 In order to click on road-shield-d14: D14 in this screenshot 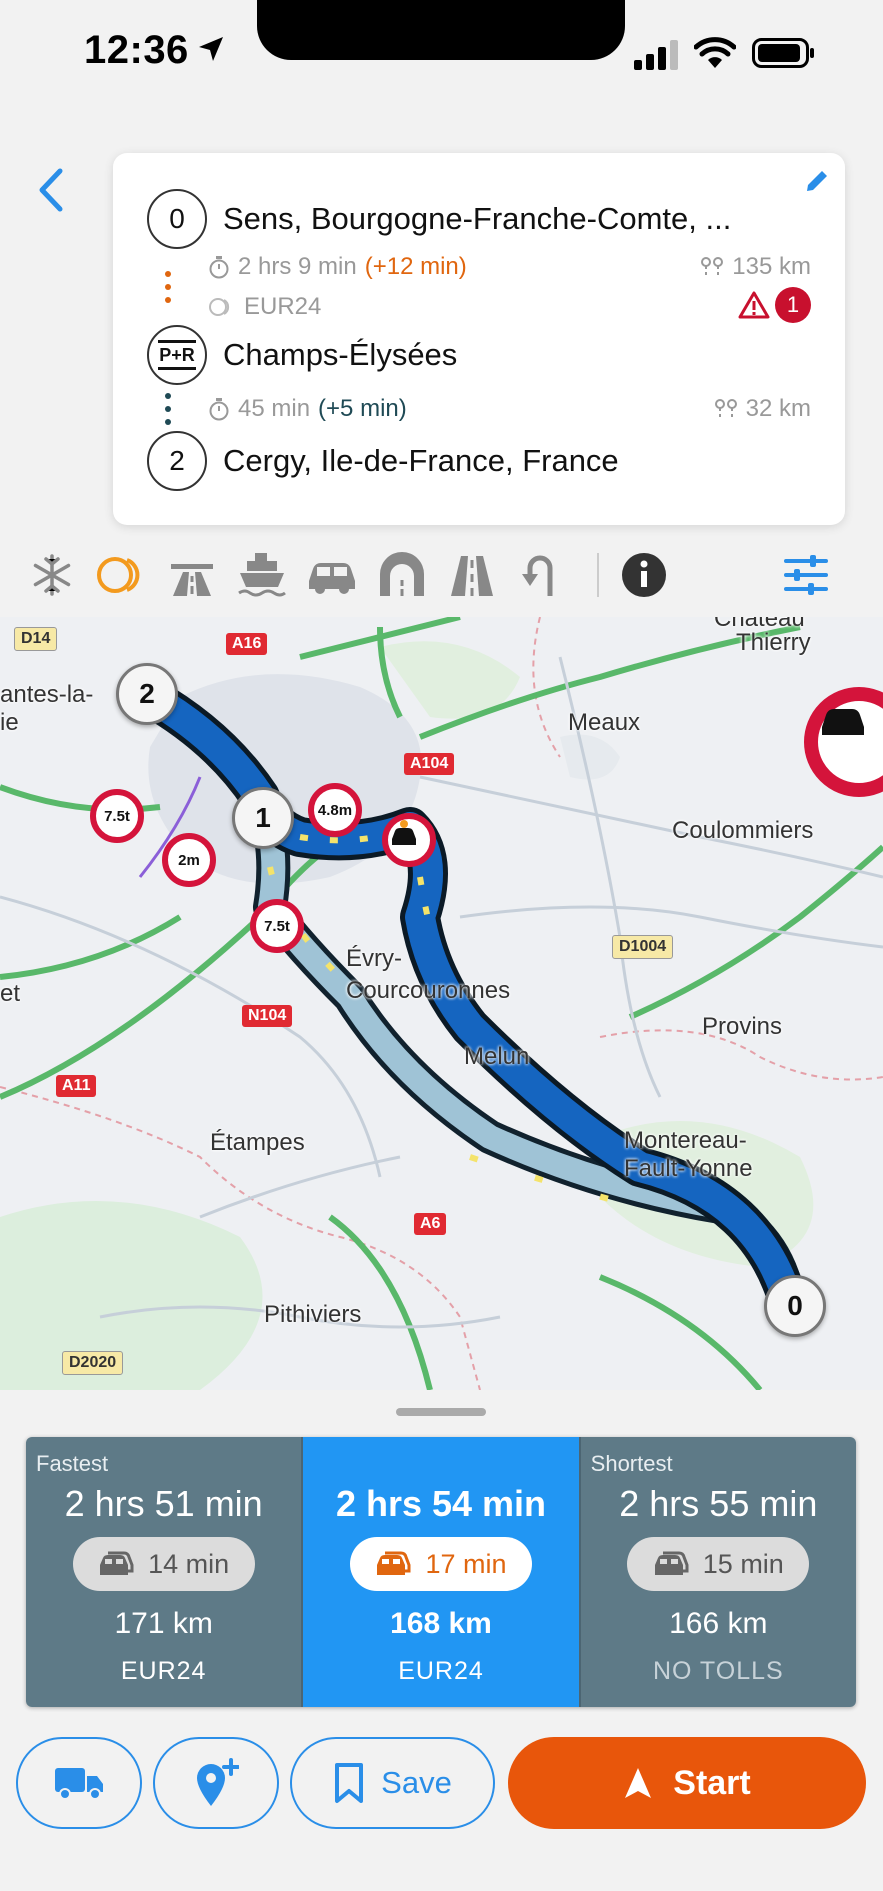, I will do `click(36, 639)`.